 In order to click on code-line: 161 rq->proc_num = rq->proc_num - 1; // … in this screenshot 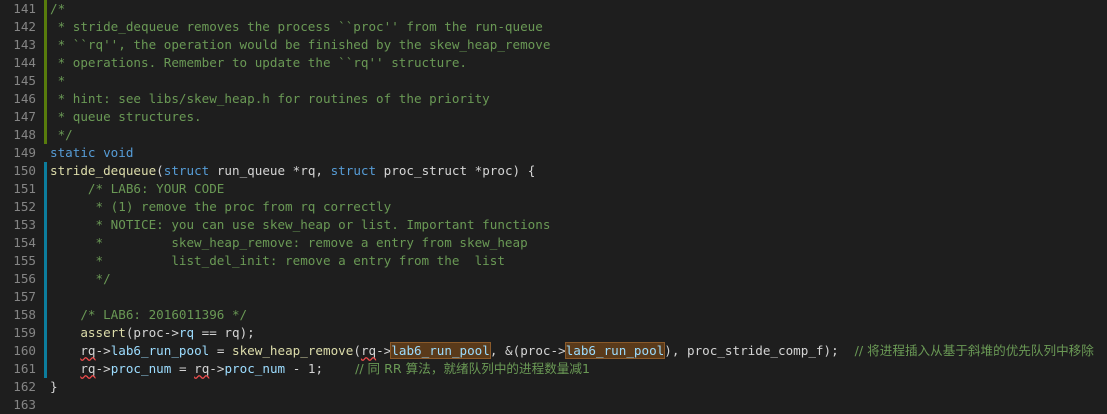, I will do `click(553, 369)`.